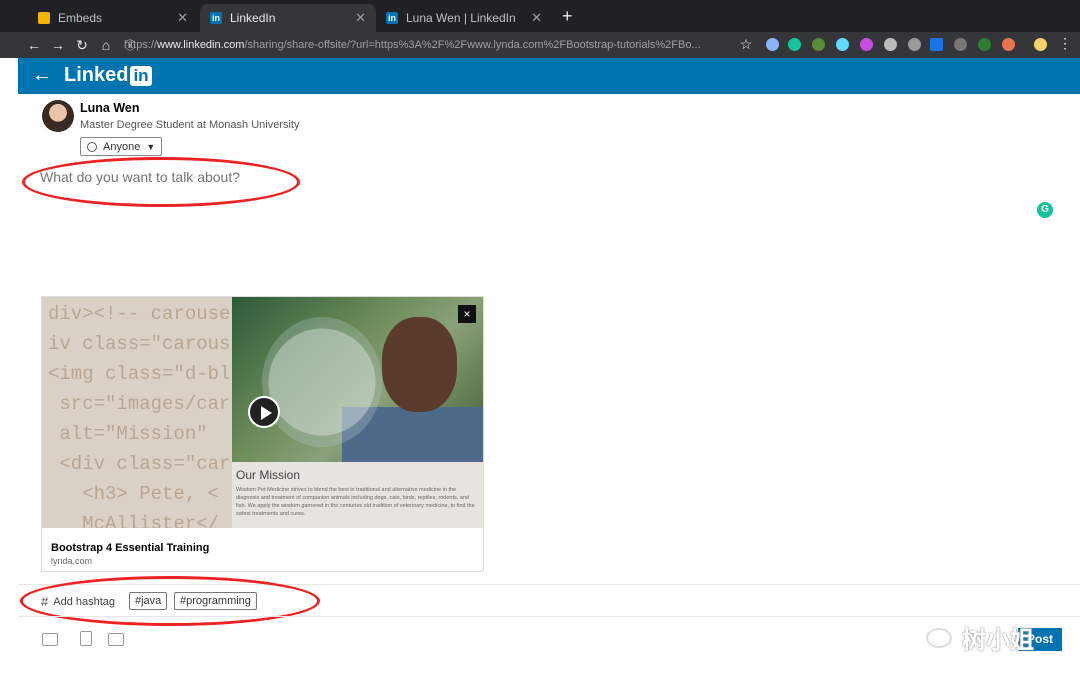  What do you see at coordinates (253, 18) in the screenshot?
I see `tab-title: LinkedIn` at bounding box center [253, 18].